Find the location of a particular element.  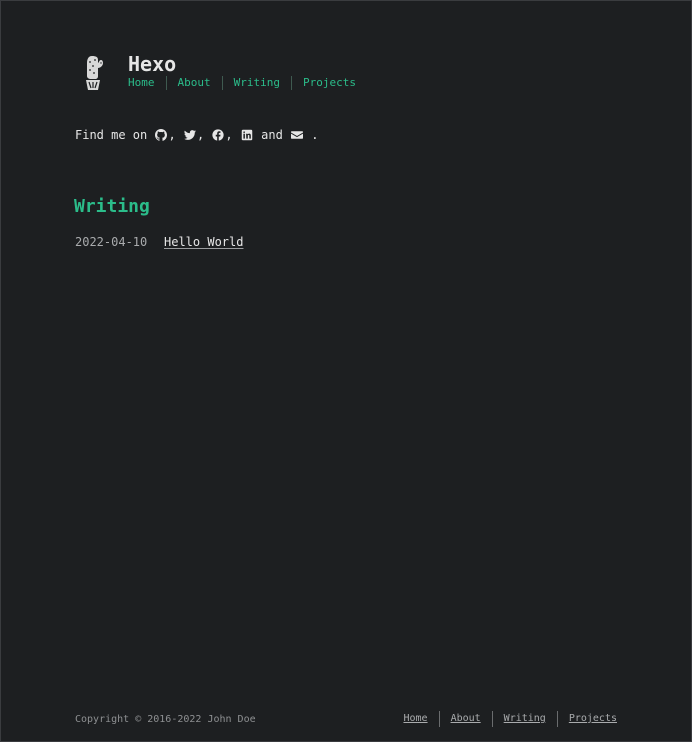

site-header: Hexo Home About Writing Projects is located at coordinates (224, 72).